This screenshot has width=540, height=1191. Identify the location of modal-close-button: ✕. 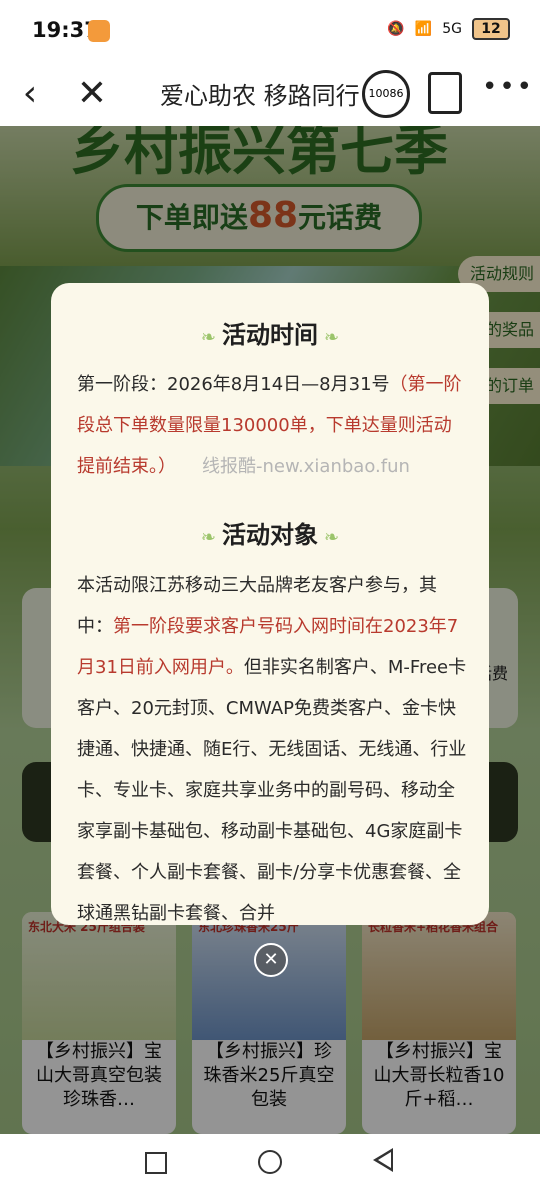
(271, 960).